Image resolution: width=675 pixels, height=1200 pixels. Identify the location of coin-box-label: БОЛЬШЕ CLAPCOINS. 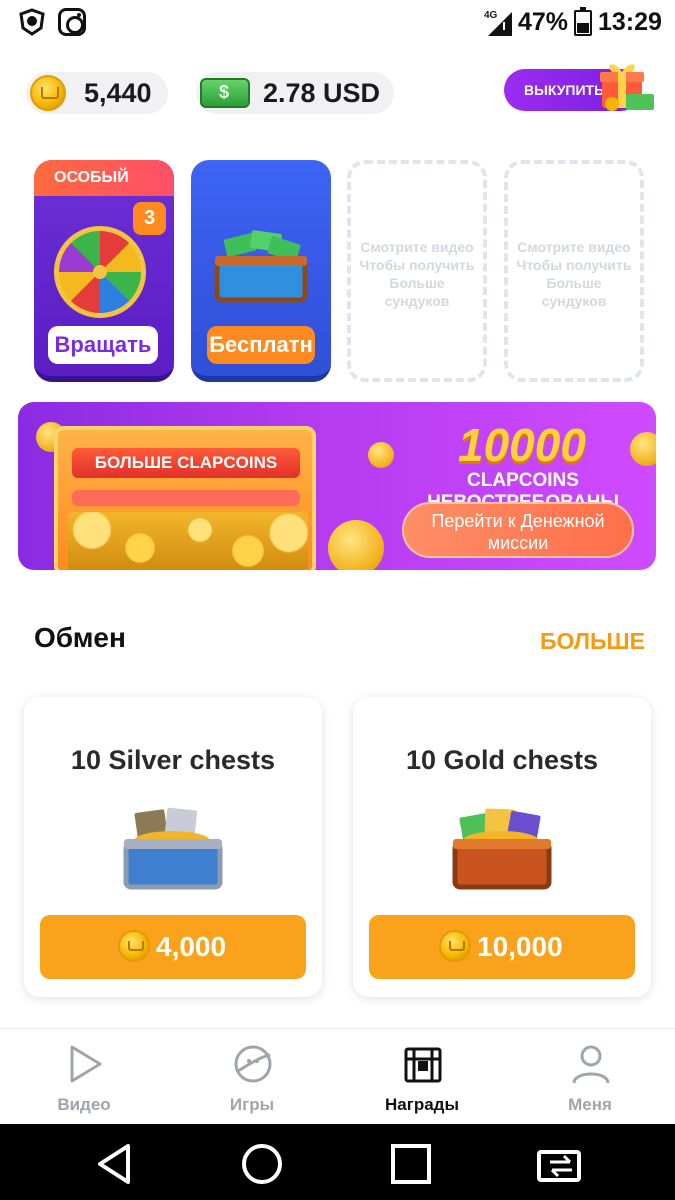
(186, 463).